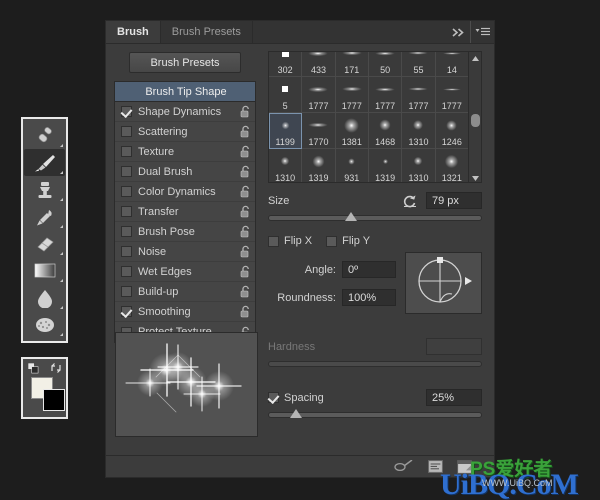 This screenshot has width=600, height=500. I want to click on option-smoothing: Smoothing, so click(185, 312).